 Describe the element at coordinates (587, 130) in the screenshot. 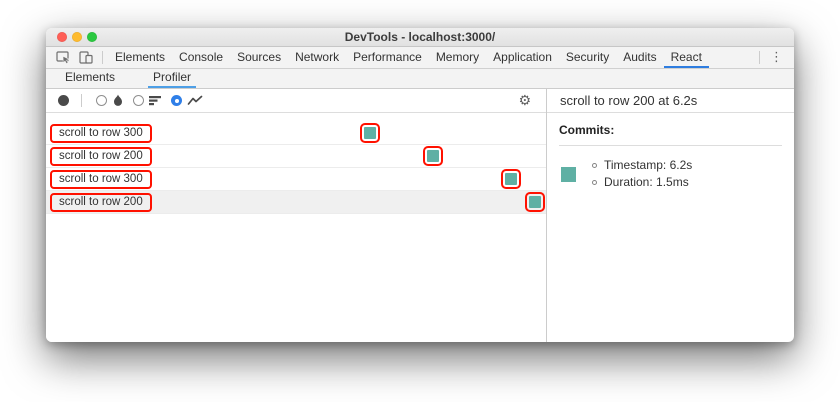

I see `commits-heading: Commits:` at that location.